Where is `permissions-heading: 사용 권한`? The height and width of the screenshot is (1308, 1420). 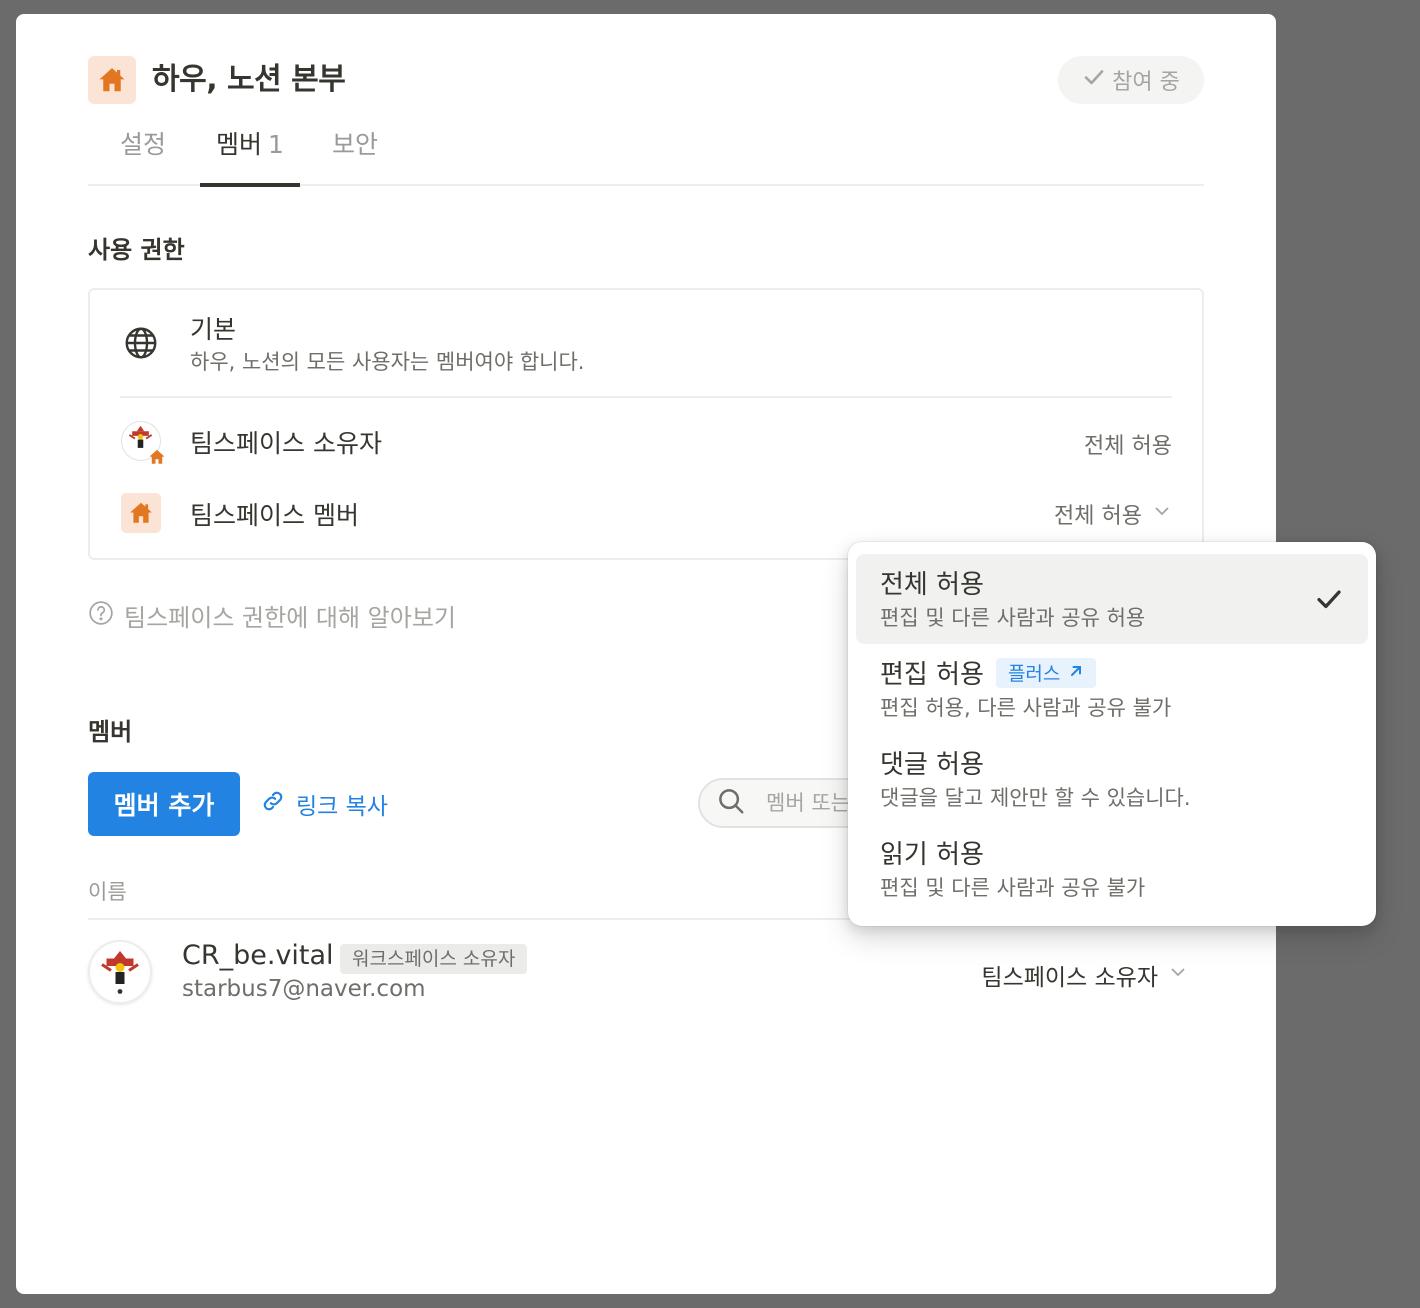
permissions-heading: 사용 권한 is located at coordinates (136, 250).